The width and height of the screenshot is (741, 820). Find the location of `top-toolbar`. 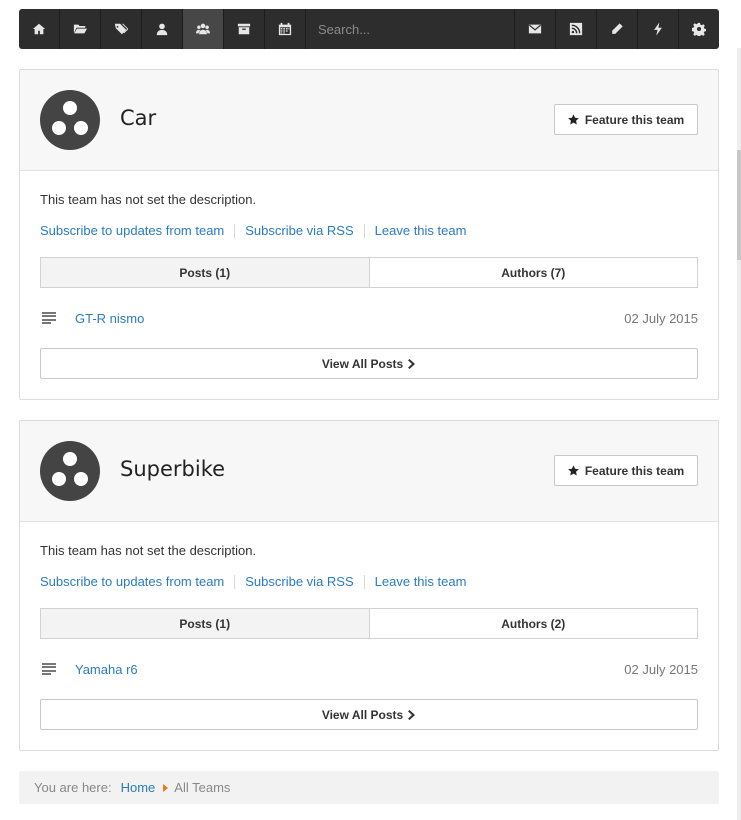

top-toolbar is located at coordinates (369, 29).